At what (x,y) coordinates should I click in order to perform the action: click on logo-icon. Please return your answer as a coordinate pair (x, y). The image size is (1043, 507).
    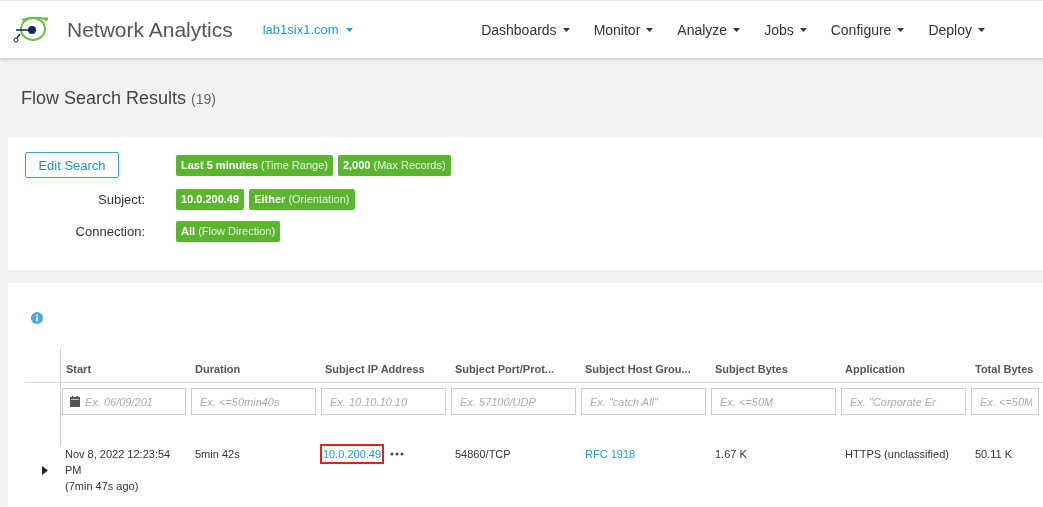
    Looking at the image, I should click on (31, 29).